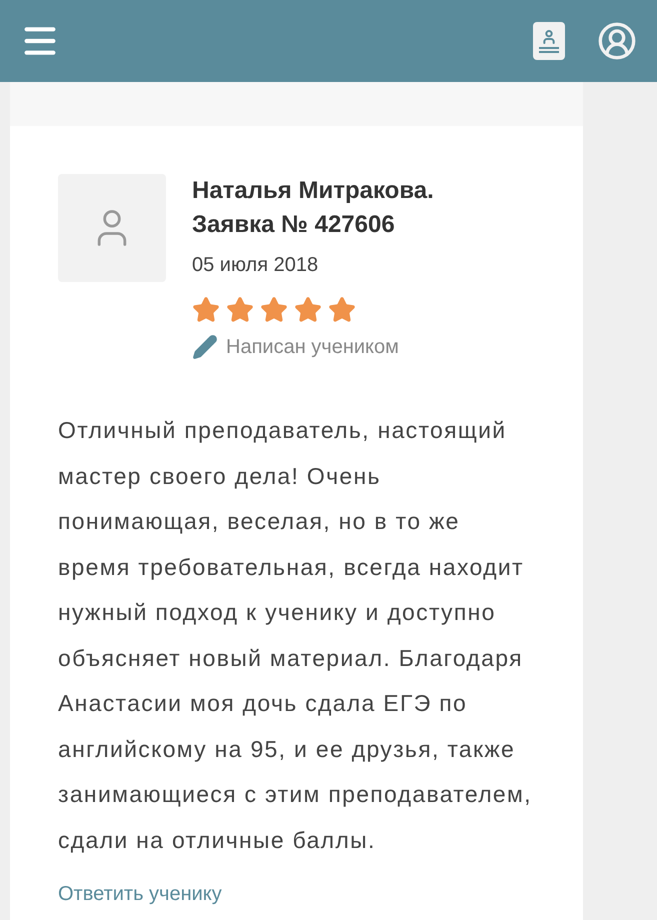 This screenshot has height=920, width=657. I want to click on author-name: Наталья Митракова., so click(313, 191).